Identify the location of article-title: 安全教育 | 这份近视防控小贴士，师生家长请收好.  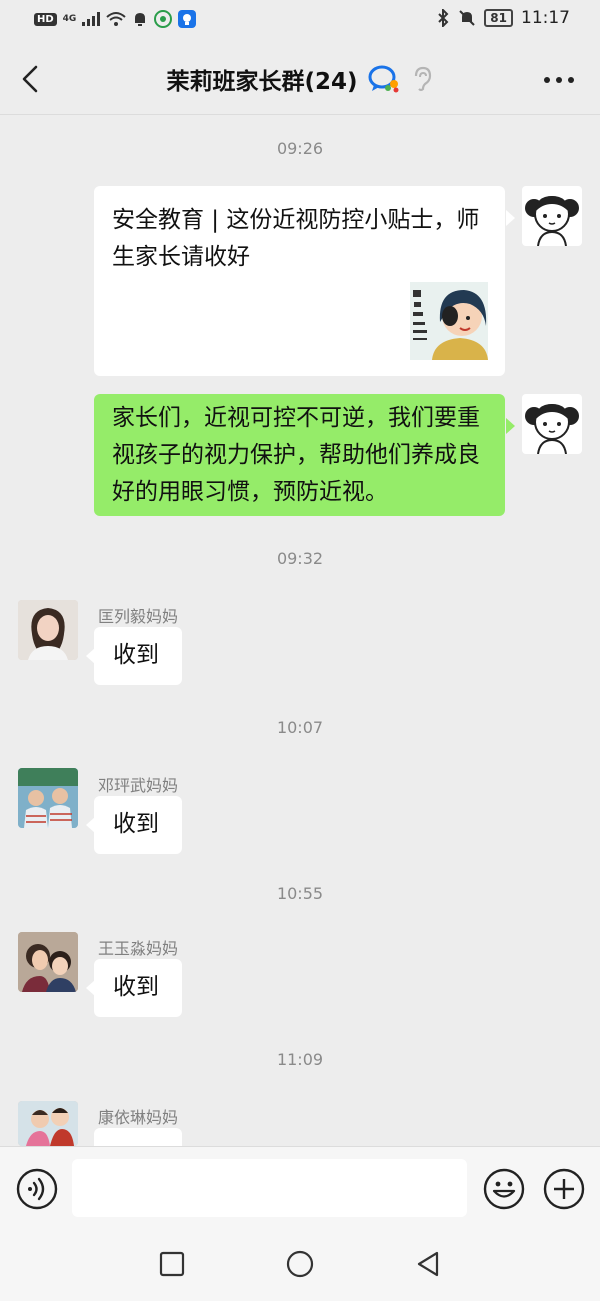
(296, 238).